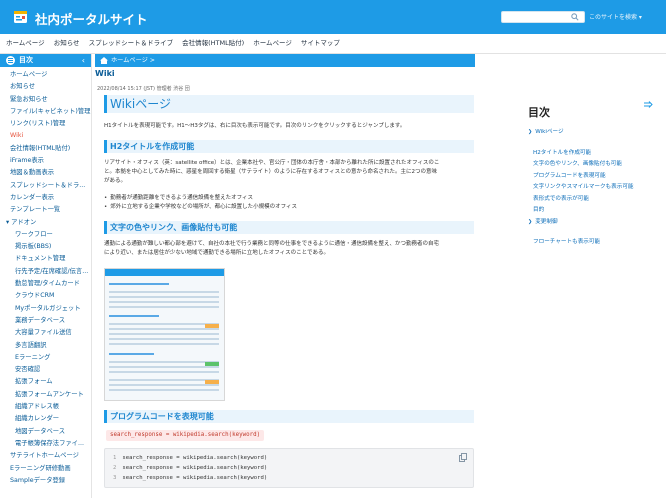  What do you see at coordinates (562, 152) in the screenshot?
I see `toc-link-label: H2タイトルを作成可能` at bounding box center [562, 152].